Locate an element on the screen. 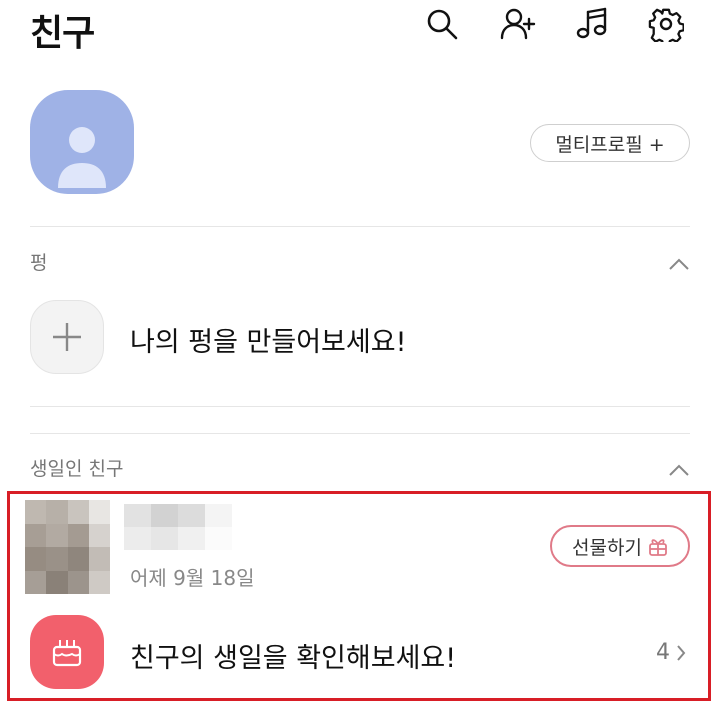 Image resolution: width=720 pixels, height=707 pixels. search-icon is located at coordinates (442, 24).